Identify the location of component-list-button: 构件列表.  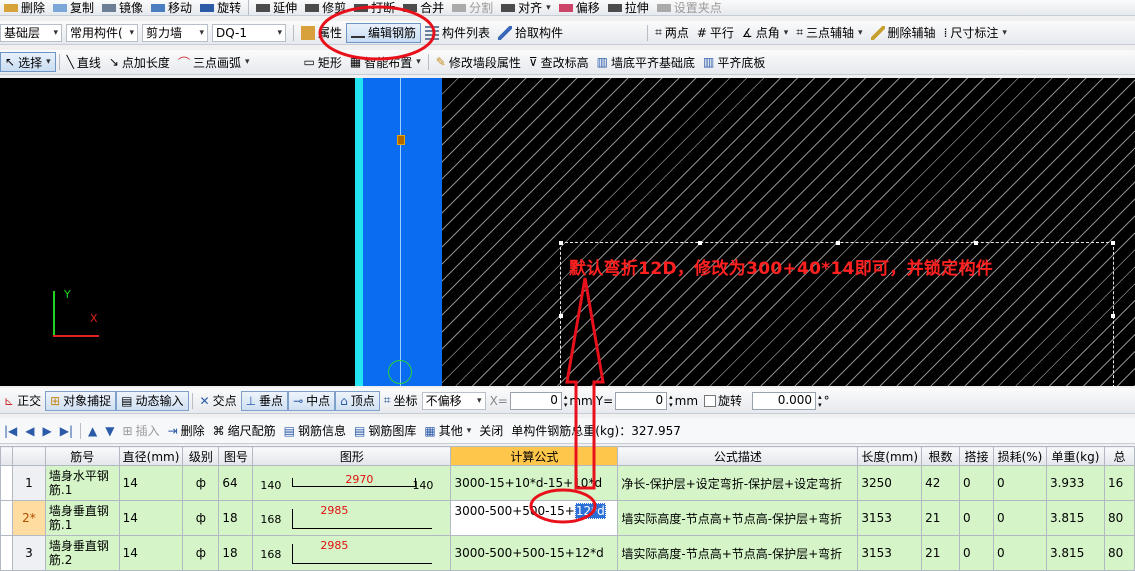
(457, 32).